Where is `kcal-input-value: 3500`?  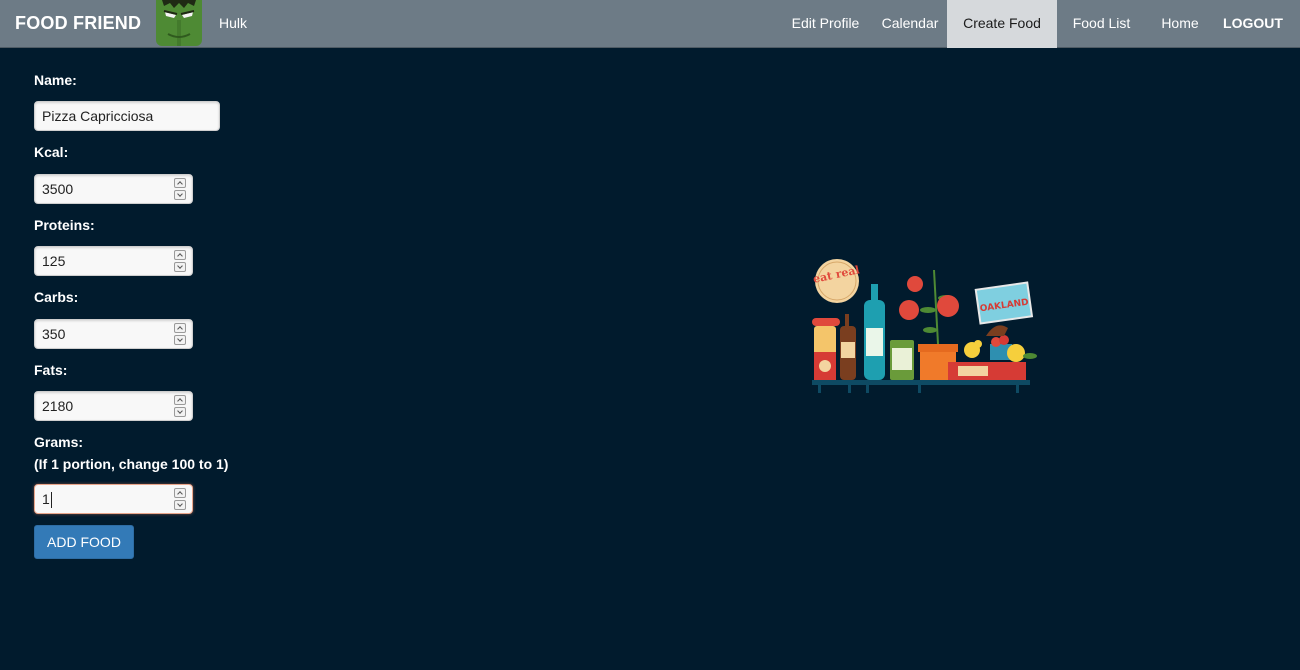
kcal-input-value: 3500 is located at coordinates (58, 189).